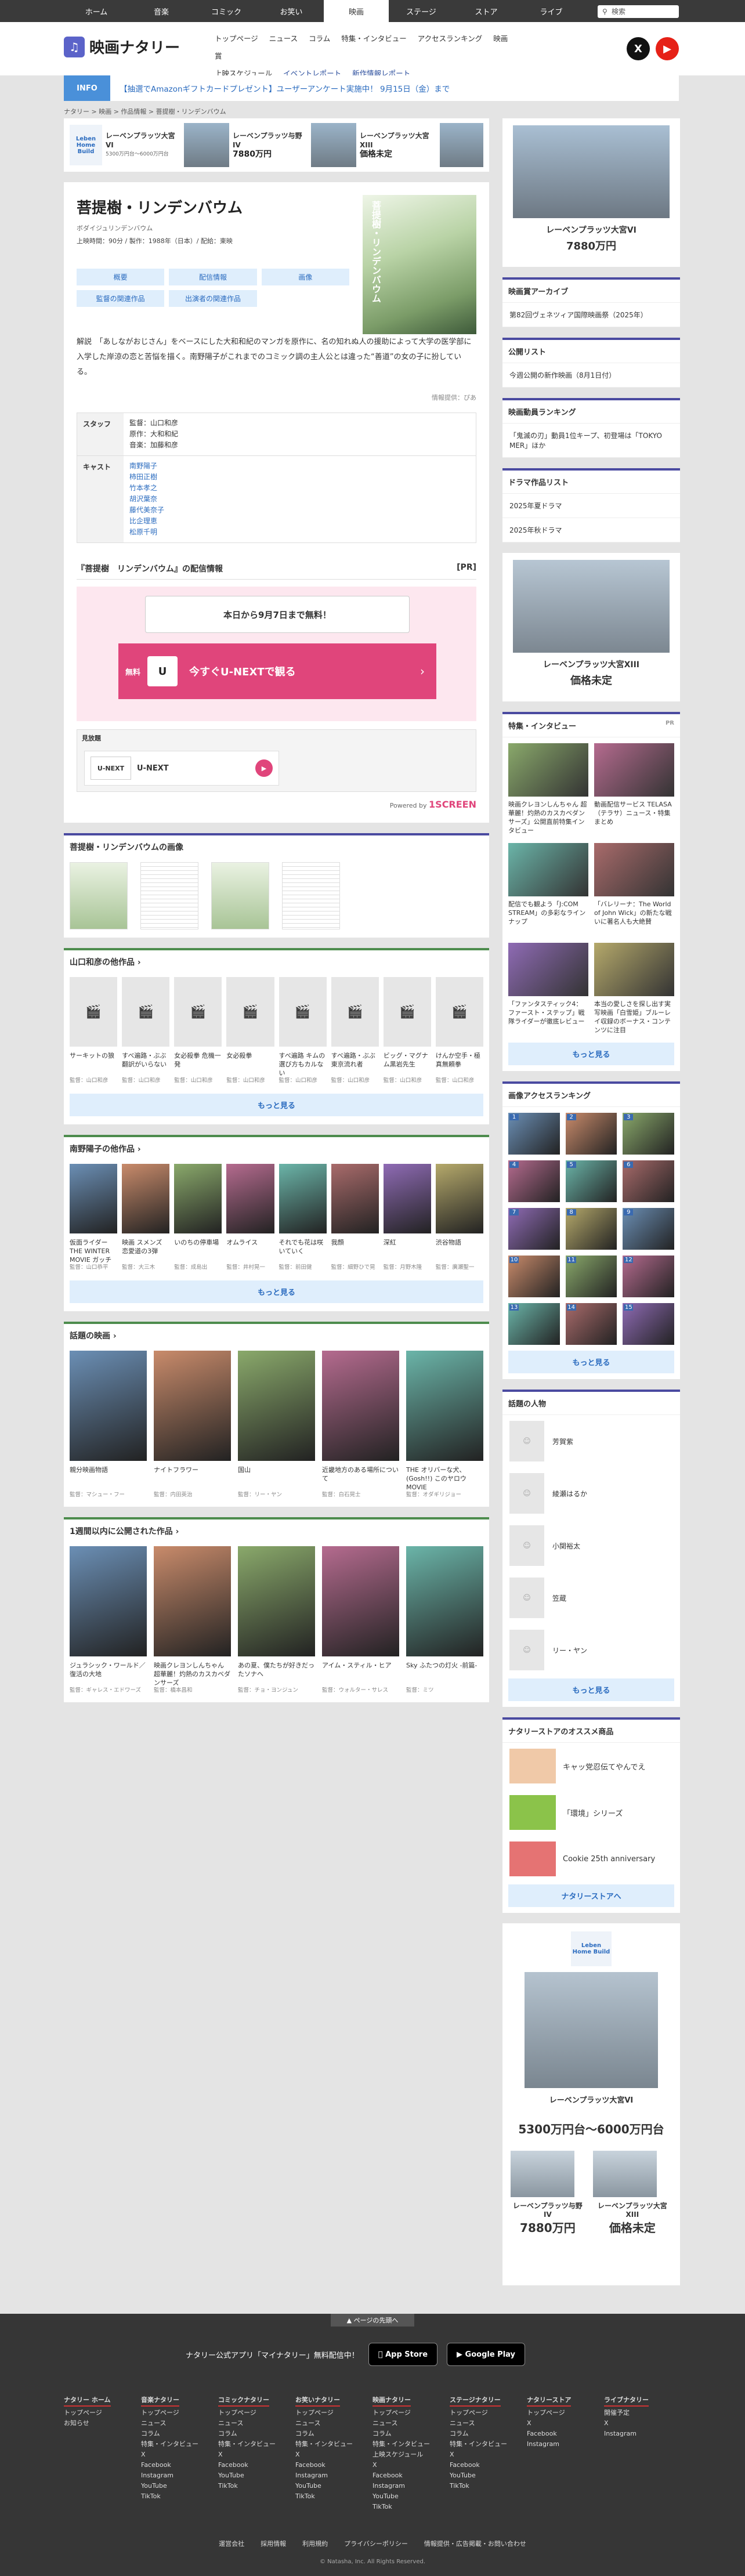 The image size is (745, 2576). Describe the element at coordinates (319, 38) in the screenshot. I see `section-nav-column: コラム` at that location.